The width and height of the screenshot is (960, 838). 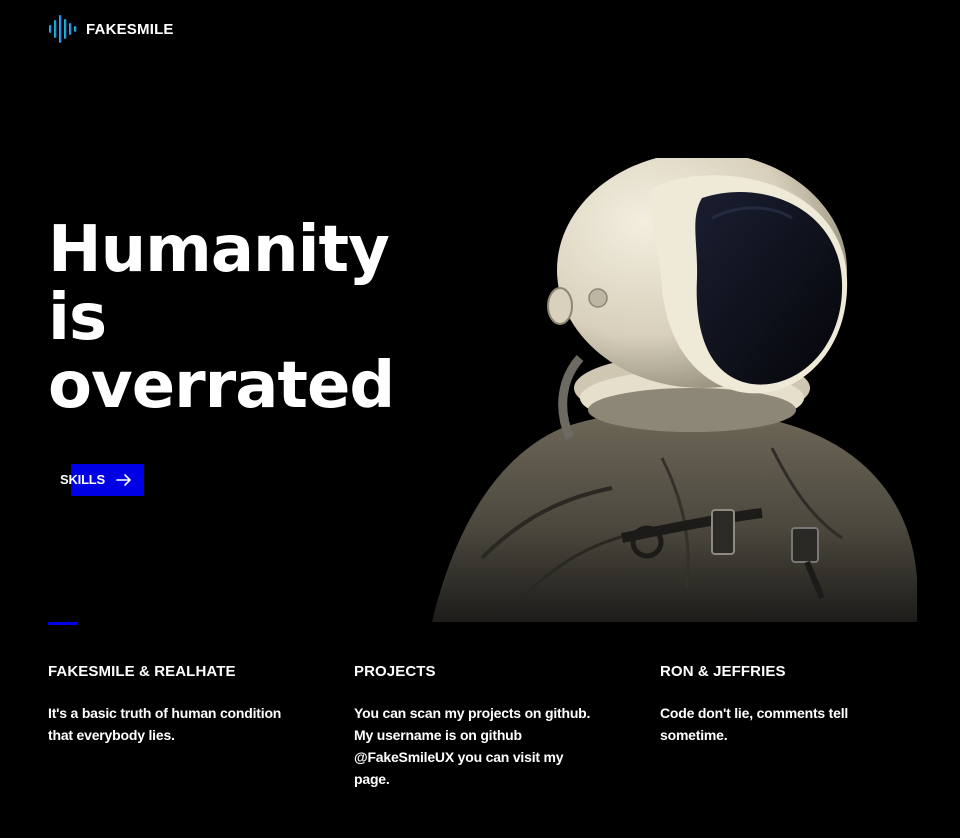 I want to click on section-divider, so click(x=63, y=623).